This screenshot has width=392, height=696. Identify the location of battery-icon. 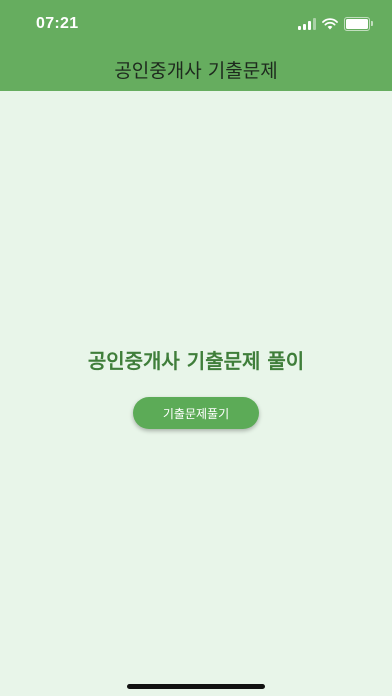
(358, 24).